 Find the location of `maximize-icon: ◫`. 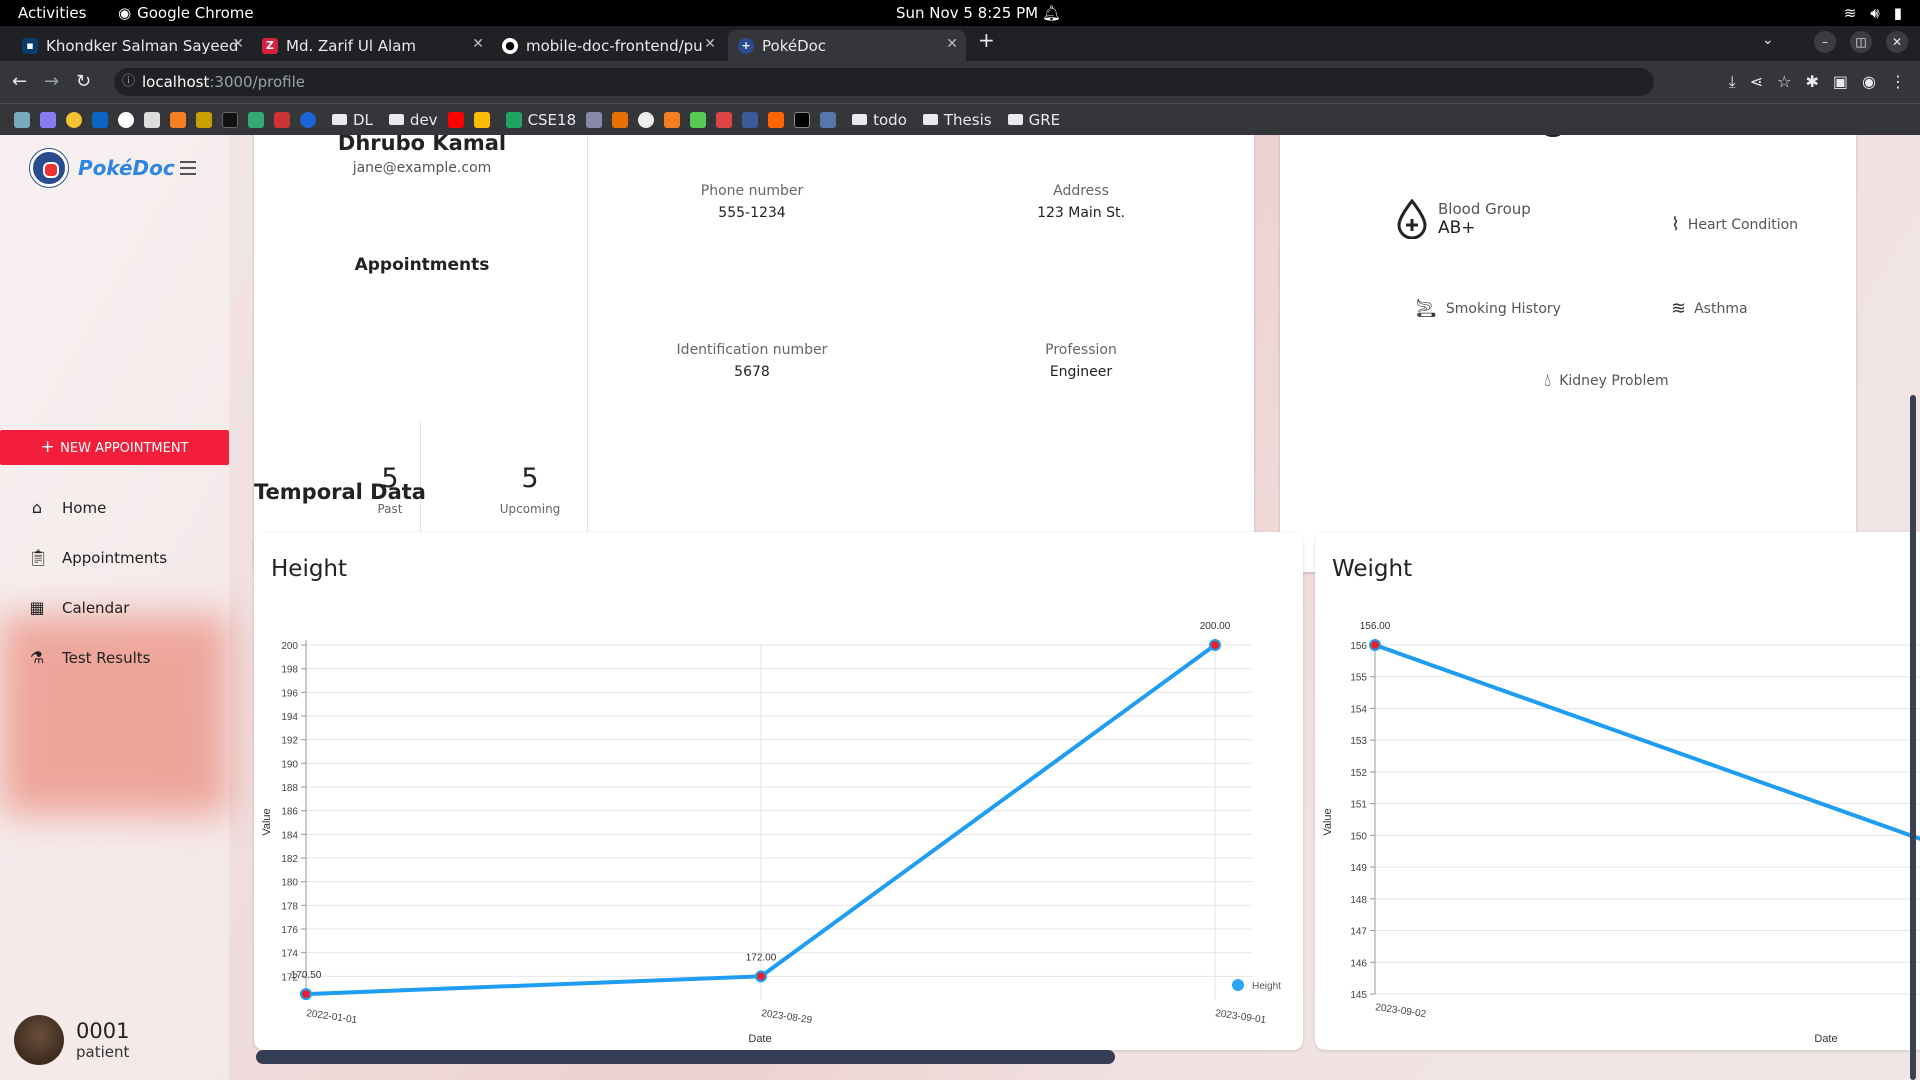

maximize-icon: ◫ is located at coordinates (1861, 42).